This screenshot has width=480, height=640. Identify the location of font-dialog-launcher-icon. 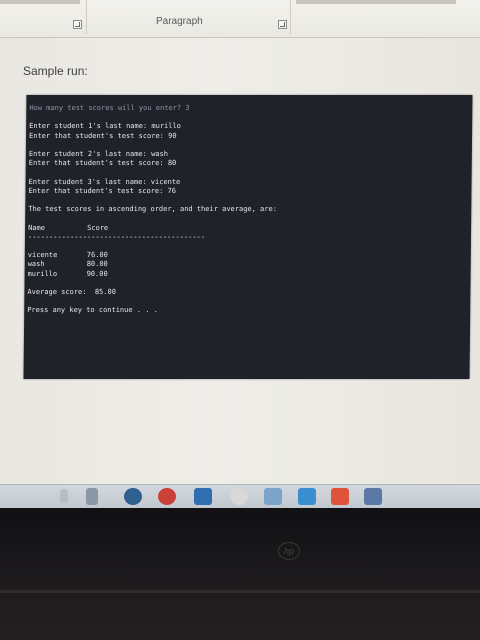
(77, 24).